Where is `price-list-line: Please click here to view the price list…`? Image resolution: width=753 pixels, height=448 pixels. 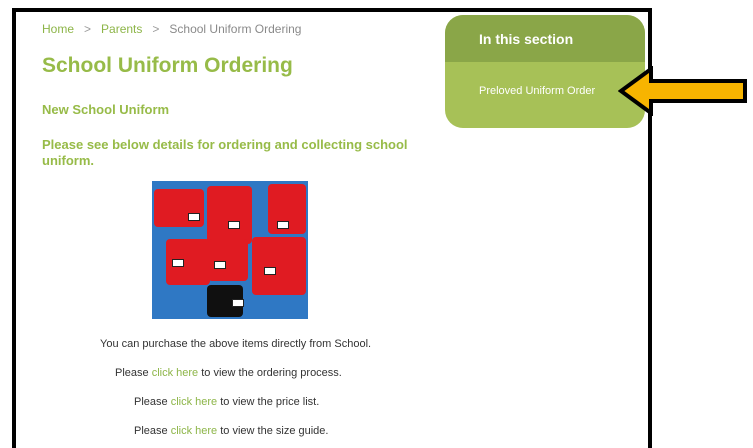 price-list-line: Please click here to view the price list… is located at coordinates (226, 402).